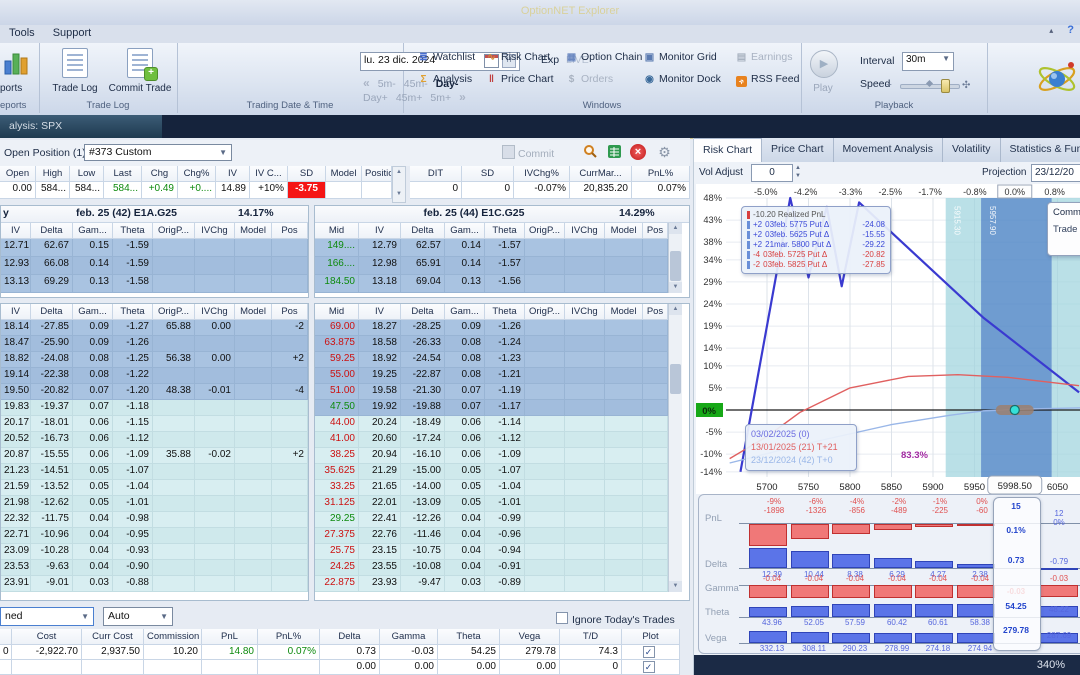 This screenshot has height=675, width=1080. What do you see at coordinates (123, 174) in the screenshot?
I see `column-header: Last` at bounding box center [123, 174].